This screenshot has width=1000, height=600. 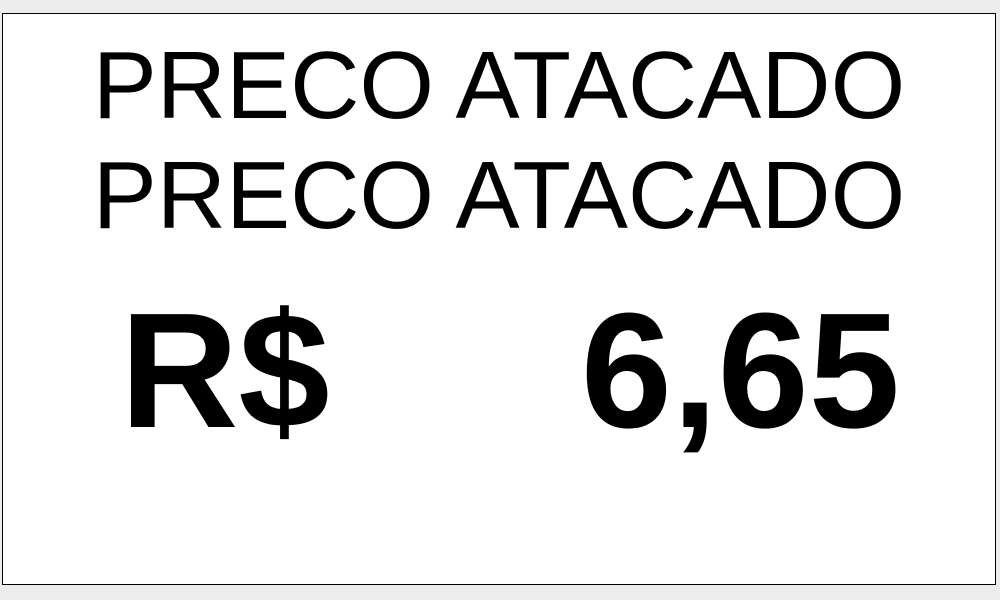 I want to click on price-type-title: PRECO ATACADO, so click(x=499, y=85).